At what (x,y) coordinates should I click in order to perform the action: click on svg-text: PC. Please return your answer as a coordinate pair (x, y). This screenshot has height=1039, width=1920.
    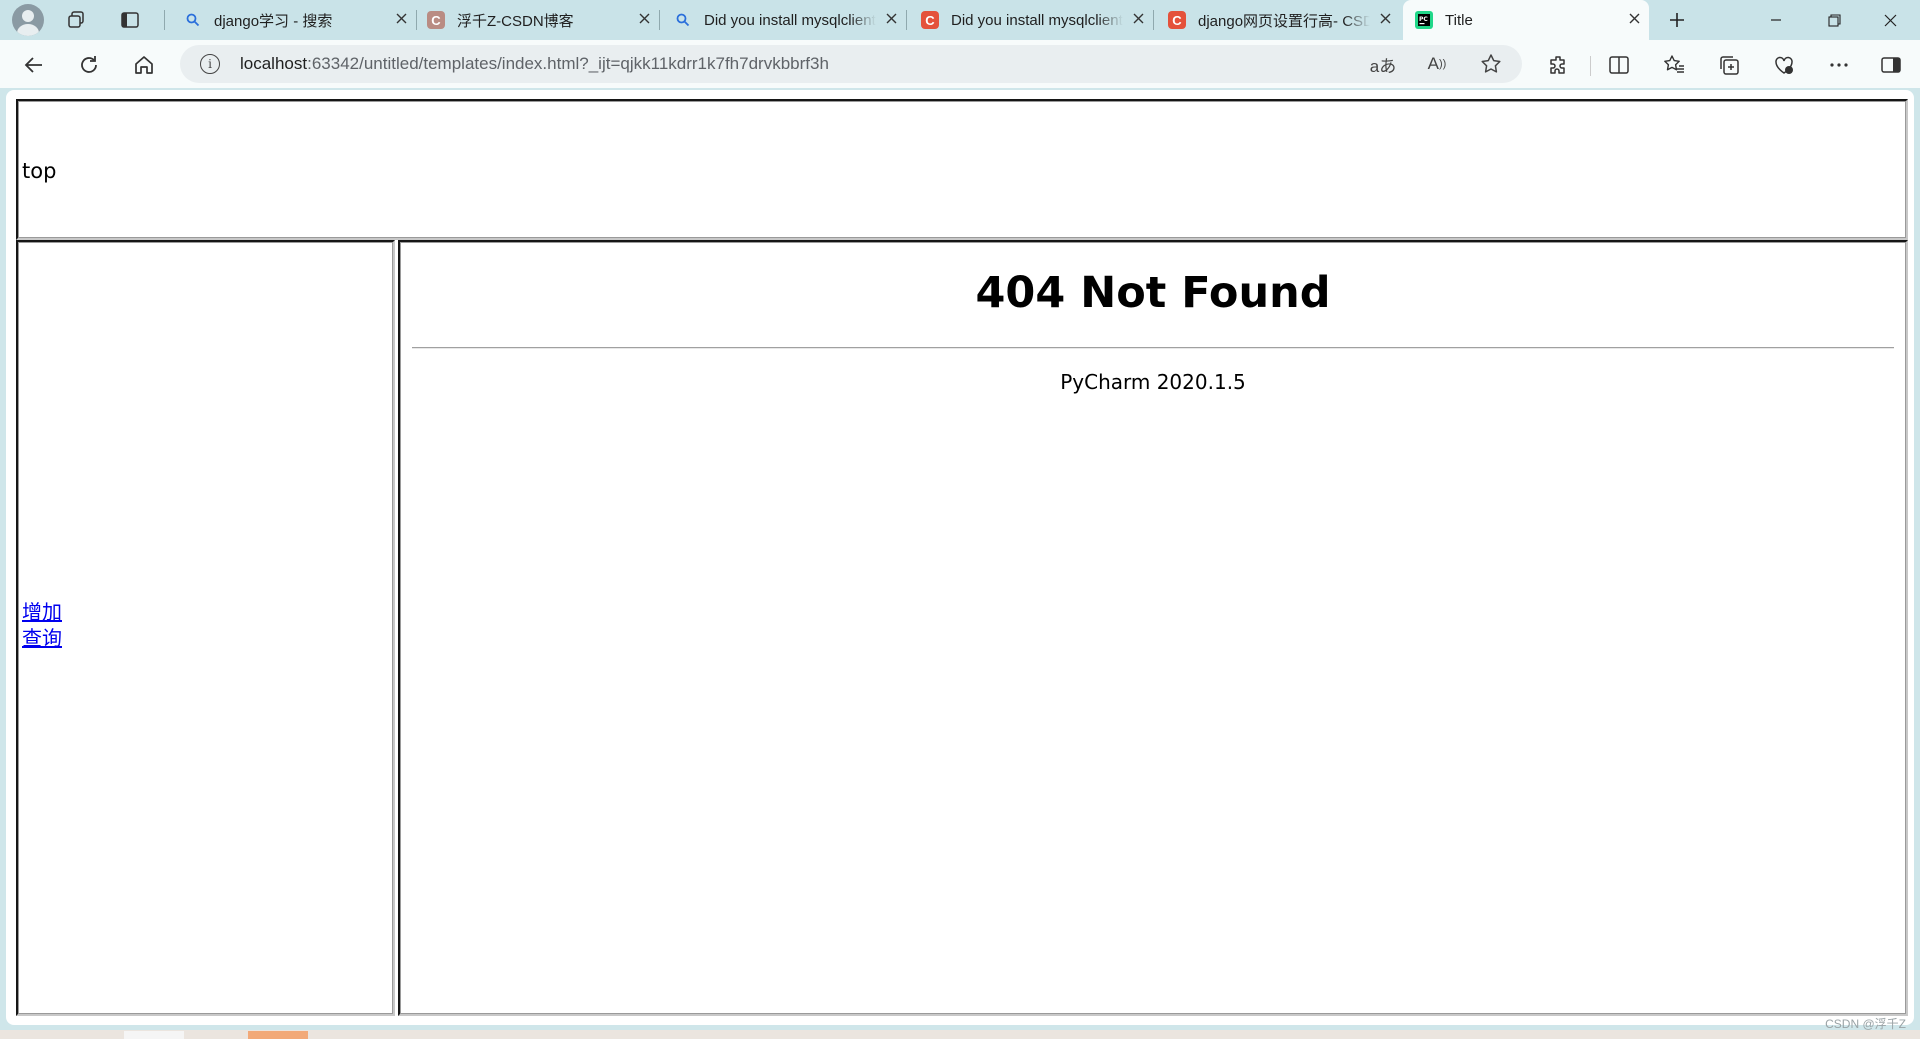
    Looking at the image, I should click on (1423, 19).